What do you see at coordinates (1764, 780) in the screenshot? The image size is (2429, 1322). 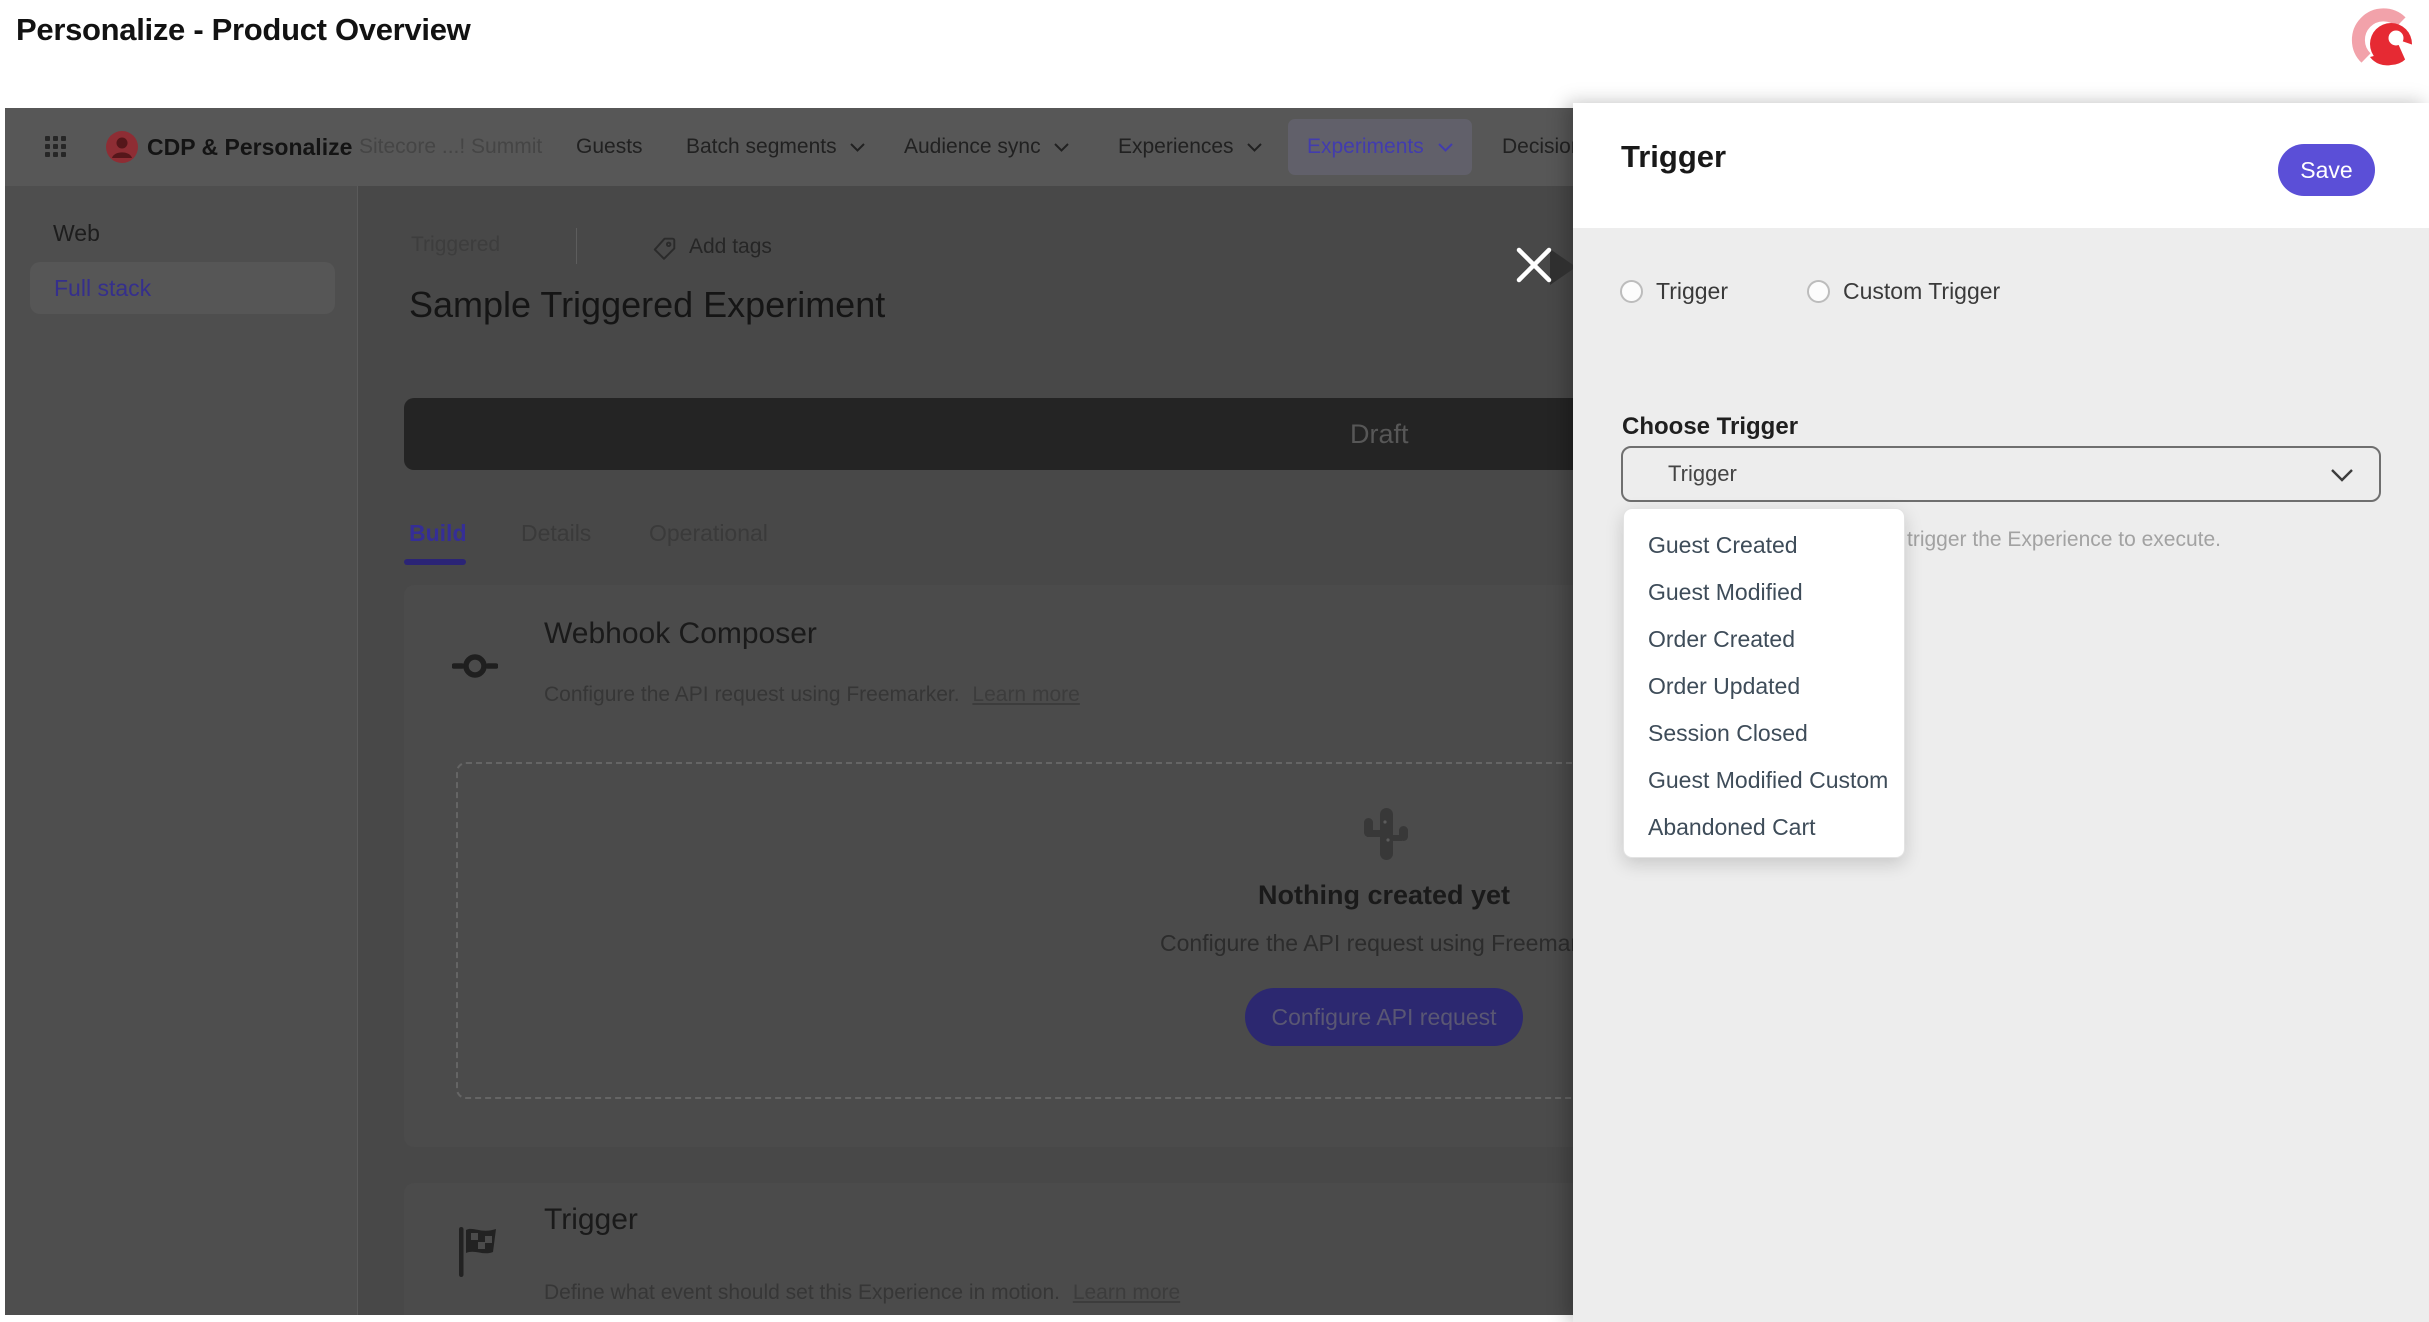 I see `option-guest-modified-custom: Guest Modified Custom` at bounding box center [1764, 780].